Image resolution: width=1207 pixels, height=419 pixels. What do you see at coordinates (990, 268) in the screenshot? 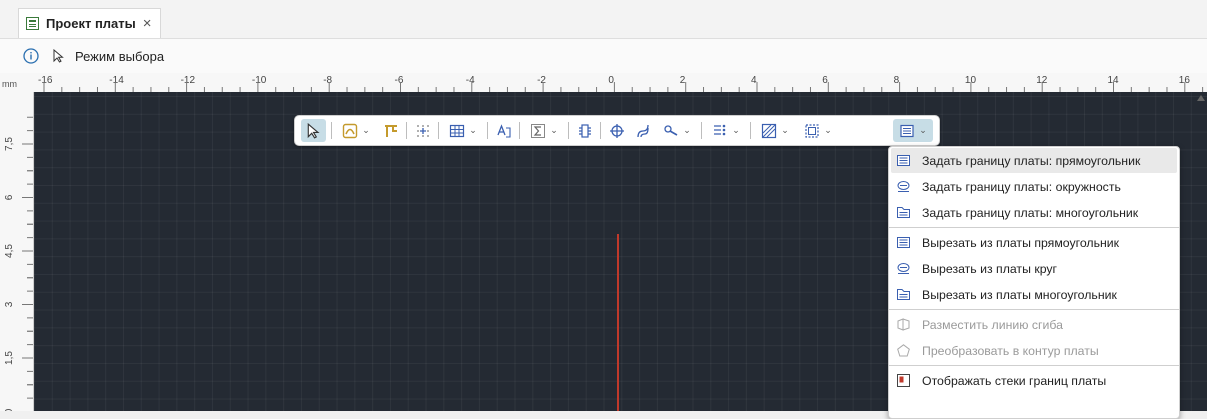
I see `menu-item-label: Вырезать из платы круг` at bounding box center [990, 268].